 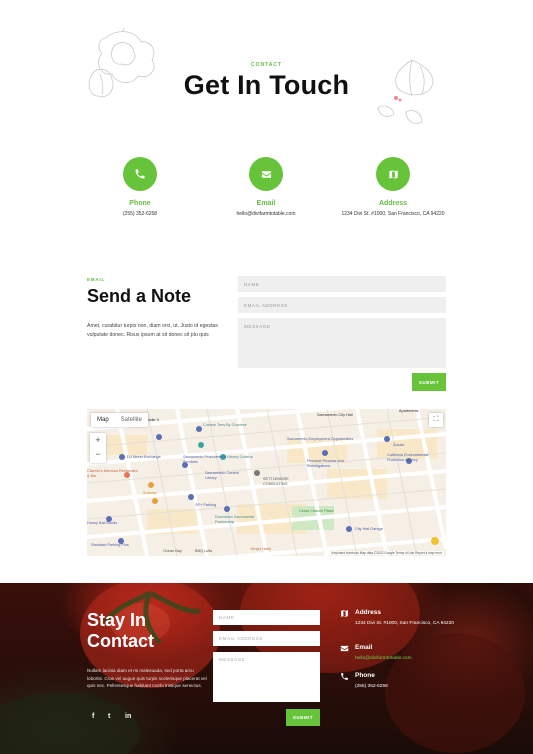 What do you see at coordinates (303, 717) in the screenshot?
I see `footer-submit-button: SUBMIT` at bounding box center [303, 717].